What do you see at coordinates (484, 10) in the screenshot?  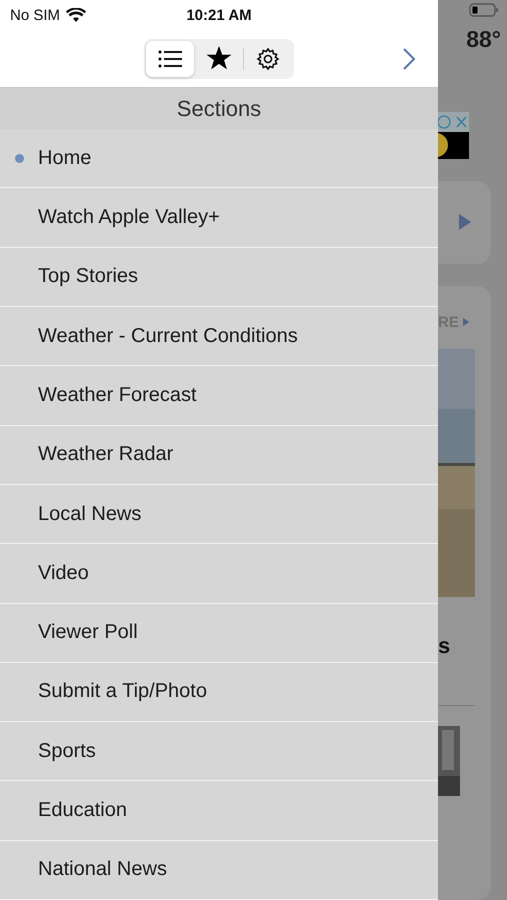 I see `battery-icon` at bounding box center [484, 10].